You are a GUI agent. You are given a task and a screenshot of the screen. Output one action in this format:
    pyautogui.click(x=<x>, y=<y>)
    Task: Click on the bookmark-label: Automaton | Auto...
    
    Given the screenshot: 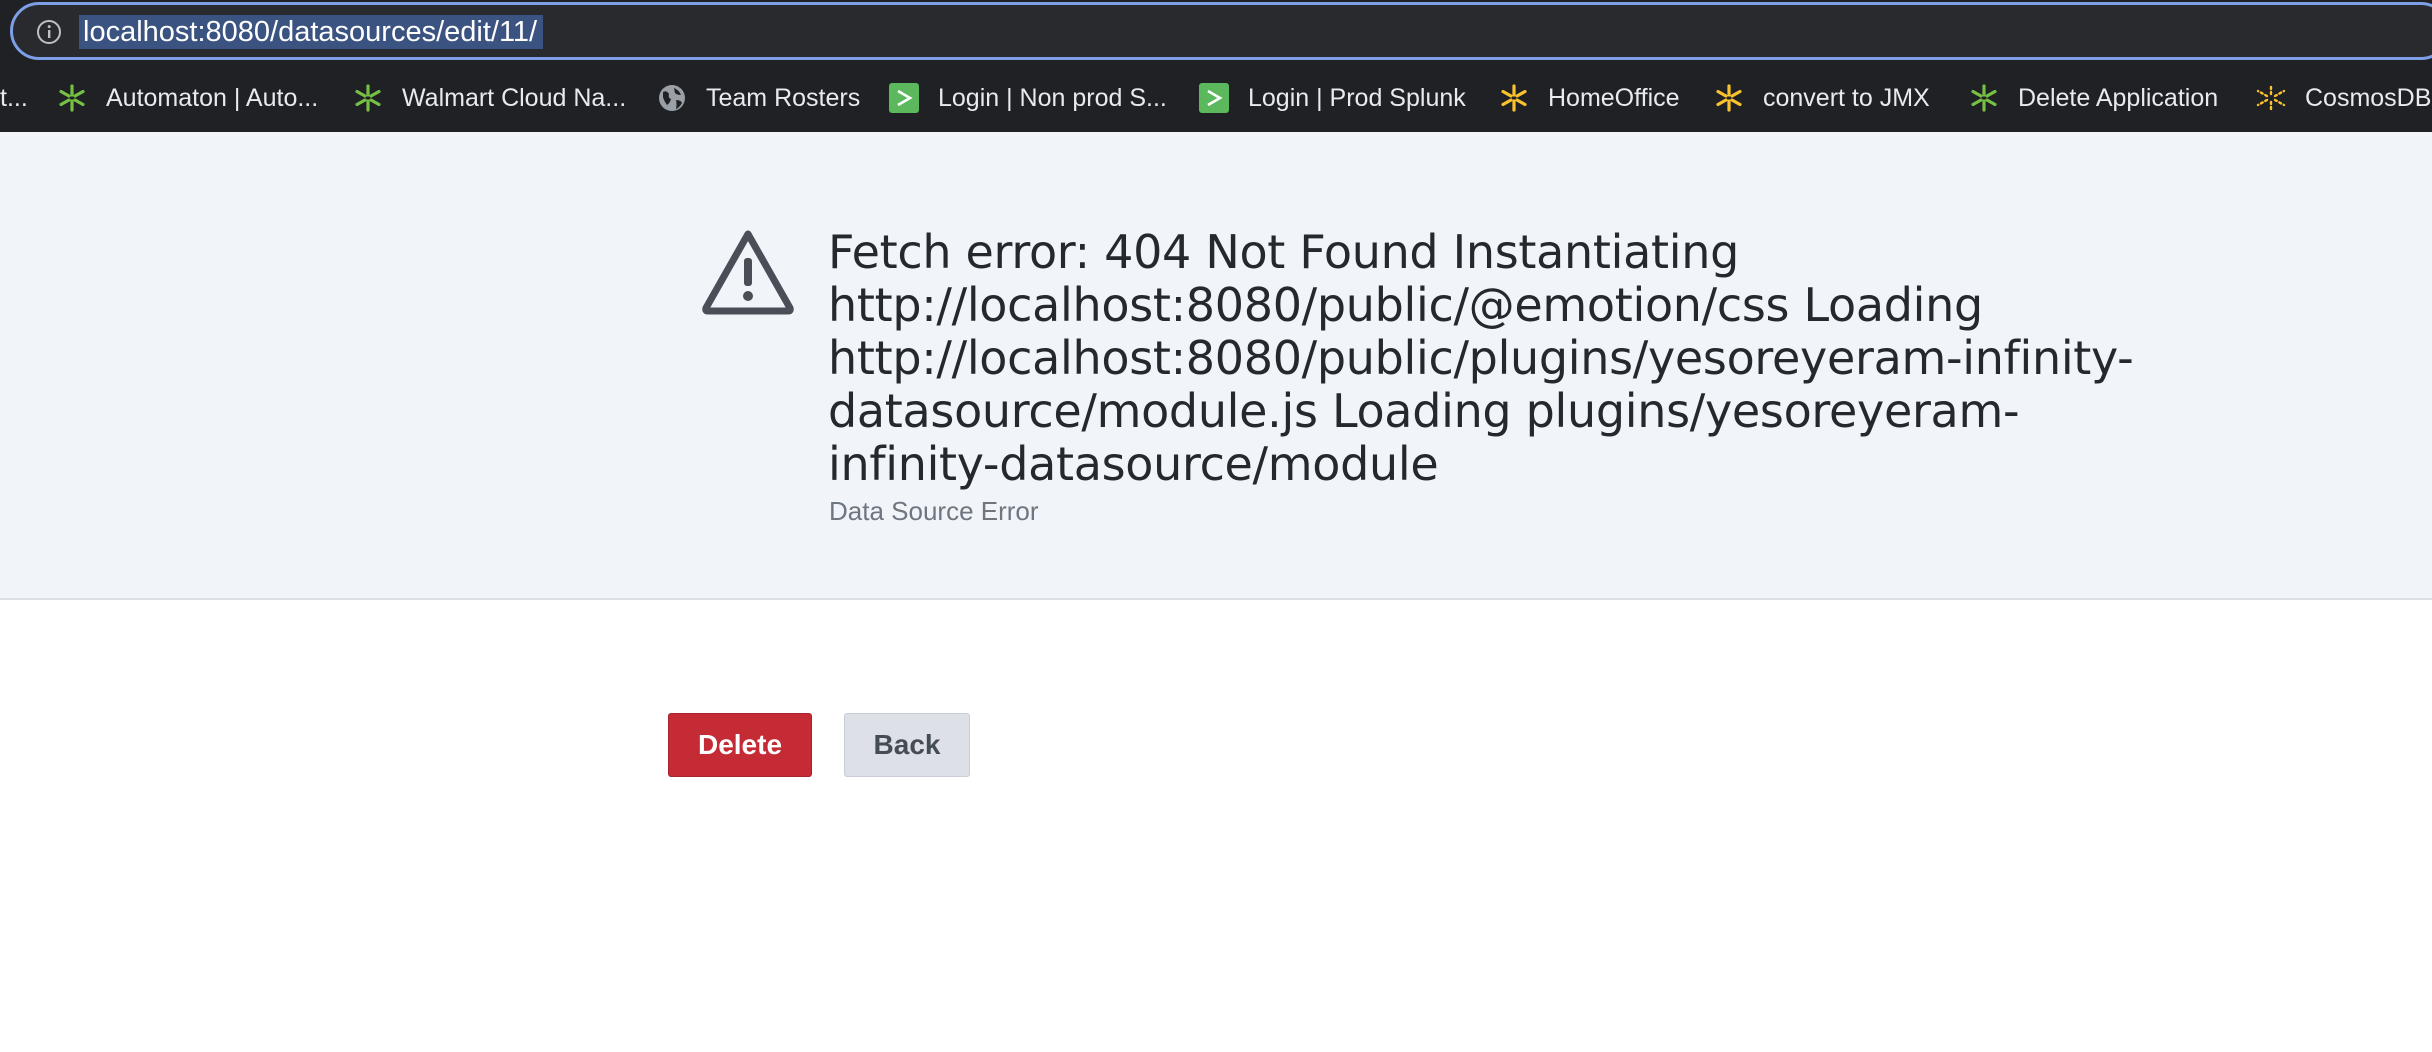 What is the action you would take?
    pyautogui.click(x=212, y=97)
    